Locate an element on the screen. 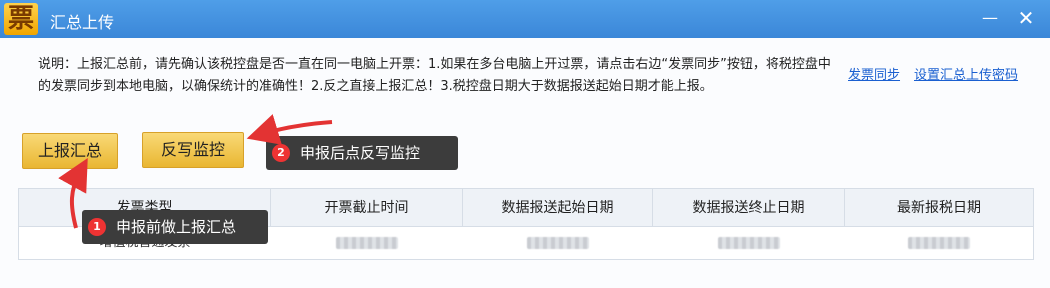 This screenshot has width=1050, height=288. invoice-sync-link: 发票同步 is located at coordinates (874, 73).